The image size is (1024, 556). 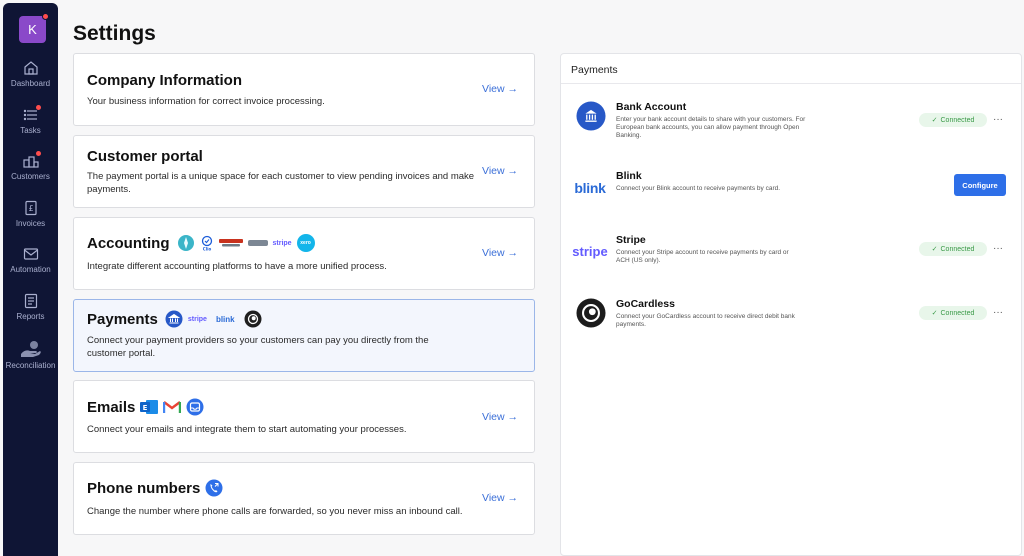 I want to click on blink-icon: blink, so click(x=225, y=319).